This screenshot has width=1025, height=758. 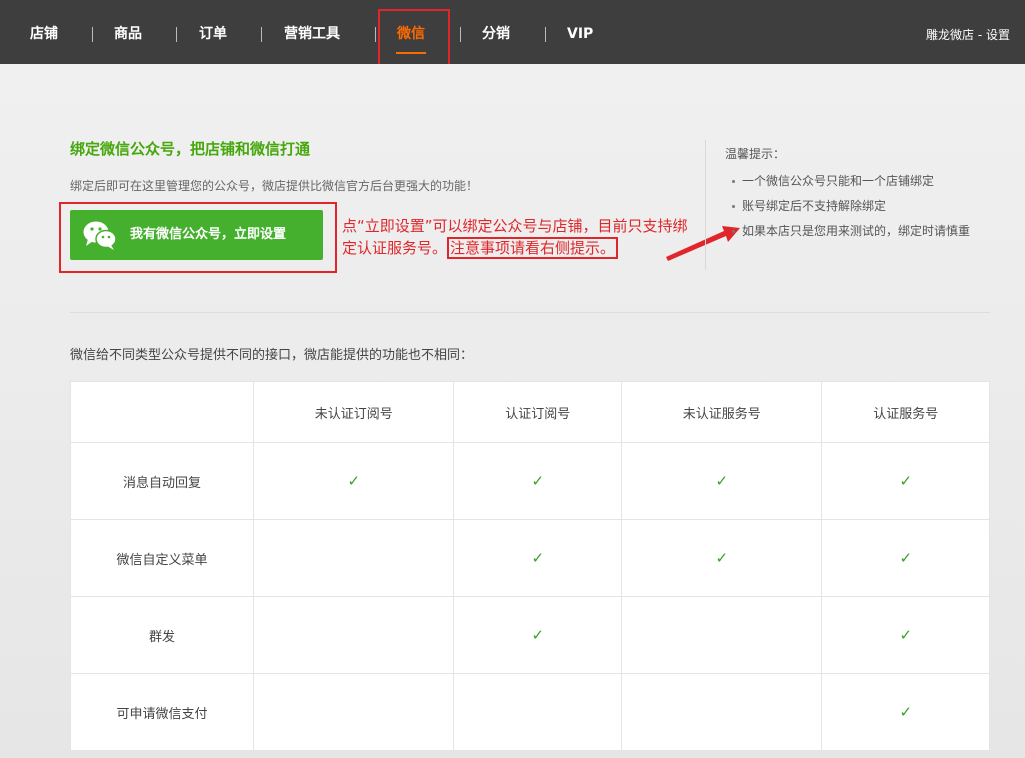 What do you see at coordinates (580, 32) in the screenshot?
I see `nav-item-vip: VIP` at bounding box center [580, 32].